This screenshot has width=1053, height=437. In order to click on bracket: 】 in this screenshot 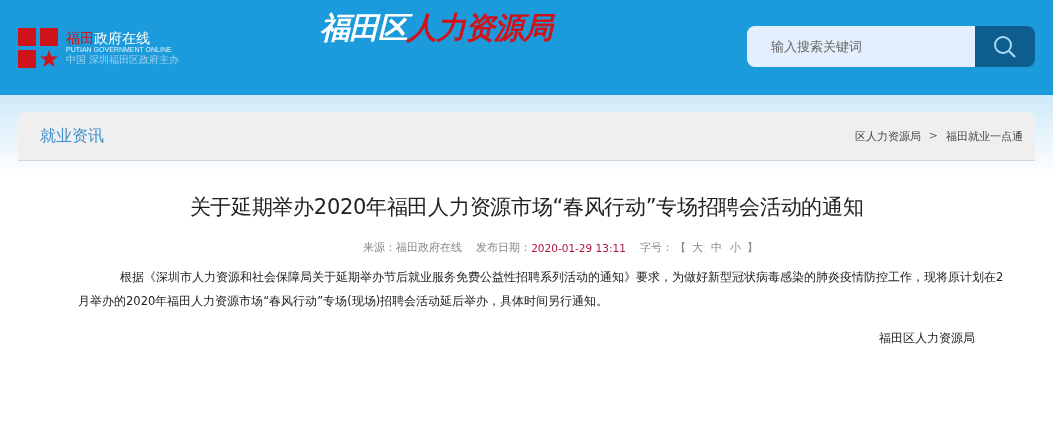, I will do `click(752, 248)`.